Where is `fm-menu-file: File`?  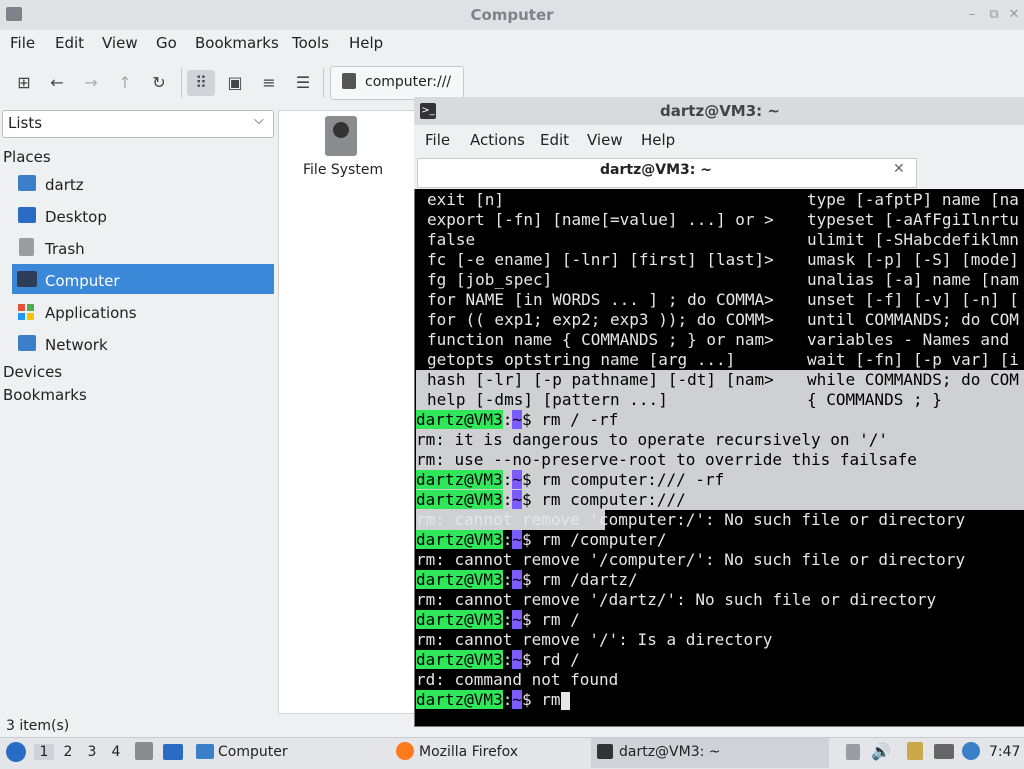 fm-menu-file: File is located at coordinates (22, 43).